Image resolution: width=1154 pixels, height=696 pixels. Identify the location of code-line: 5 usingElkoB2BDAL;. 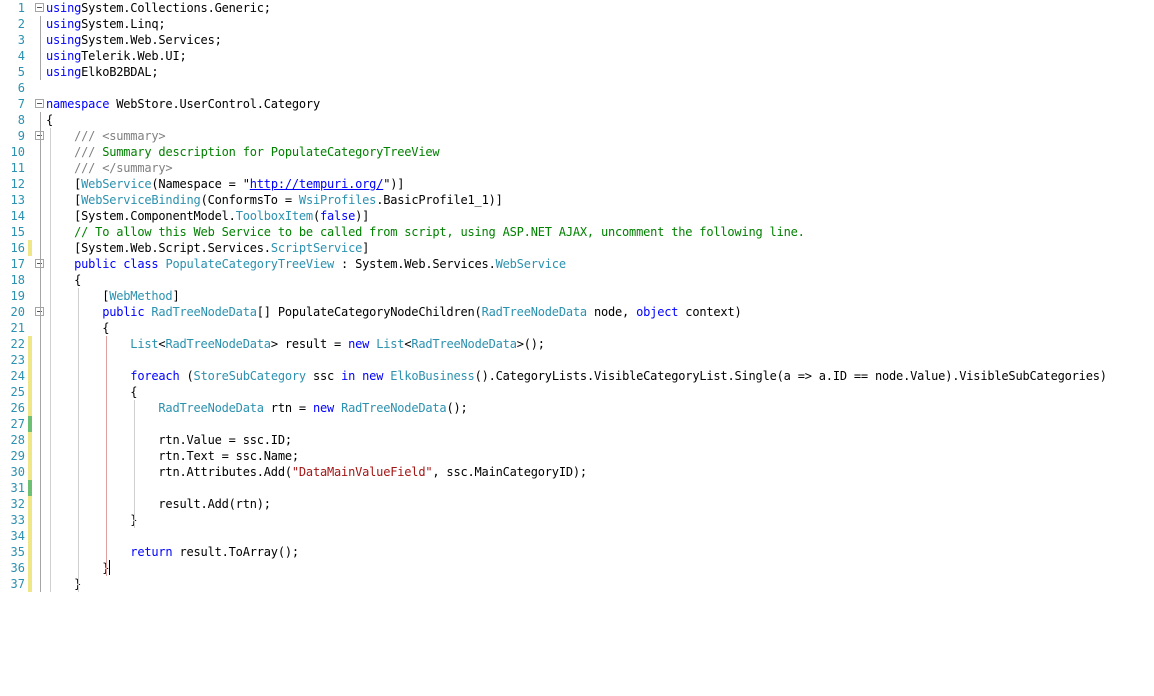
(577, 72).